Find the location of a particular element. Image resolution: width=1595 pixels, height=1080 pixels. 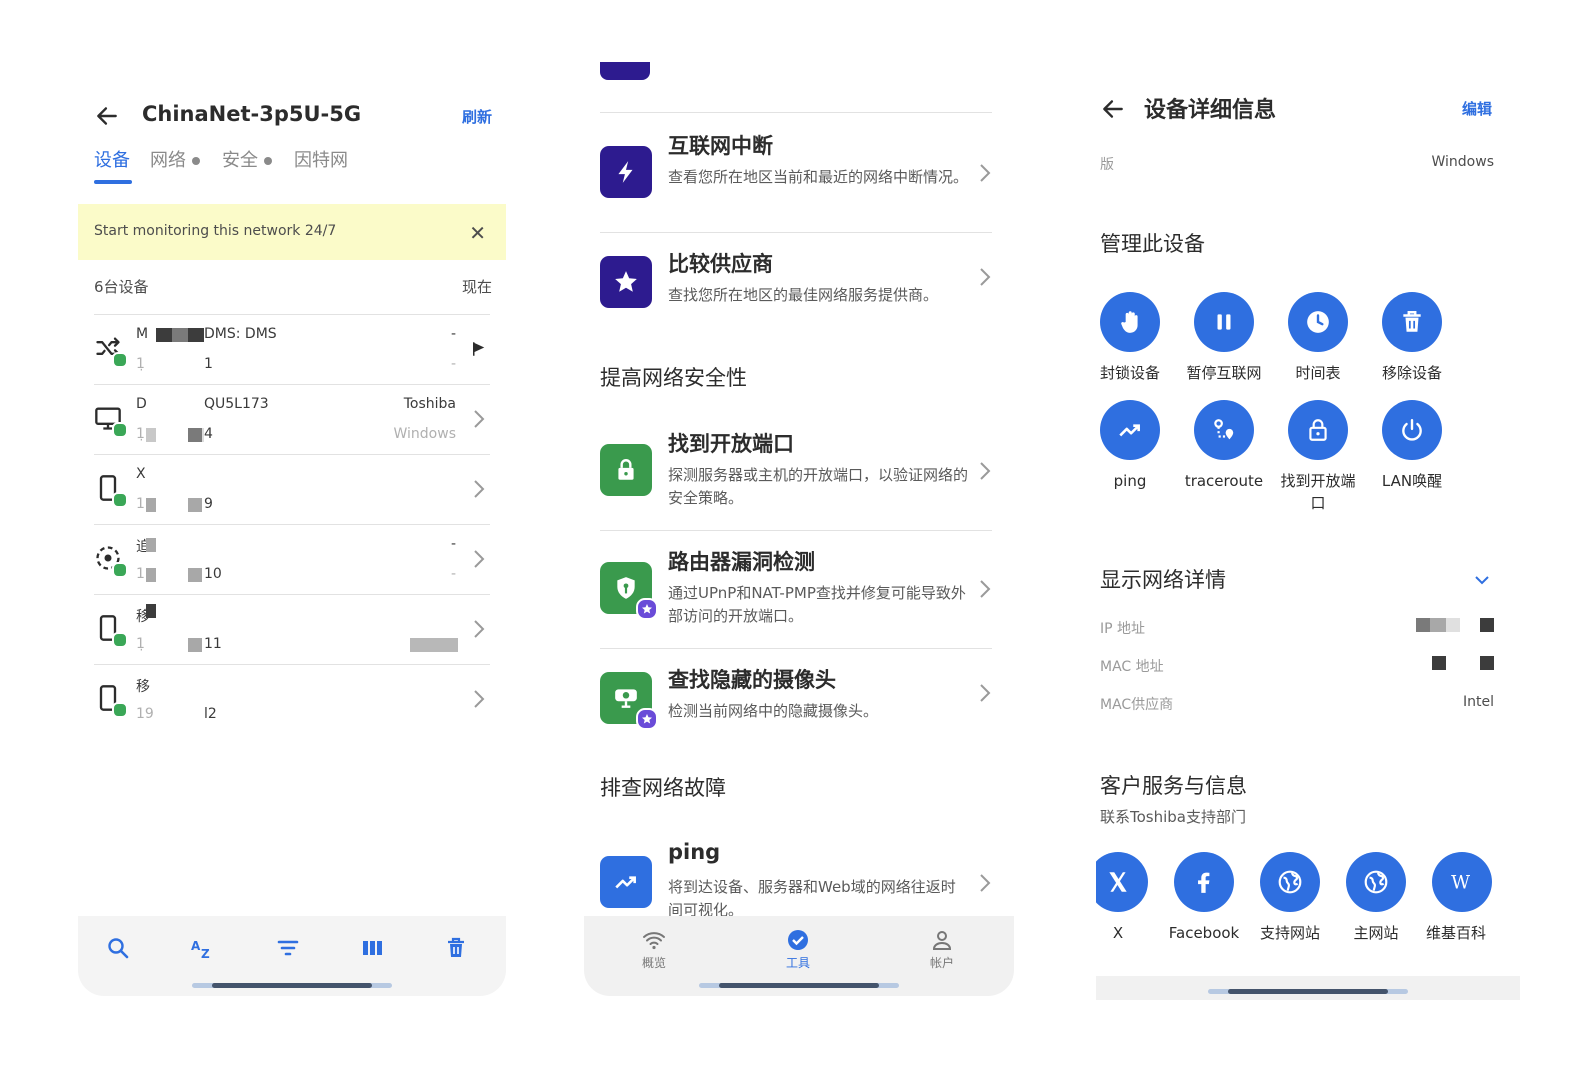

search-icon is located at coordinates (118, 948).